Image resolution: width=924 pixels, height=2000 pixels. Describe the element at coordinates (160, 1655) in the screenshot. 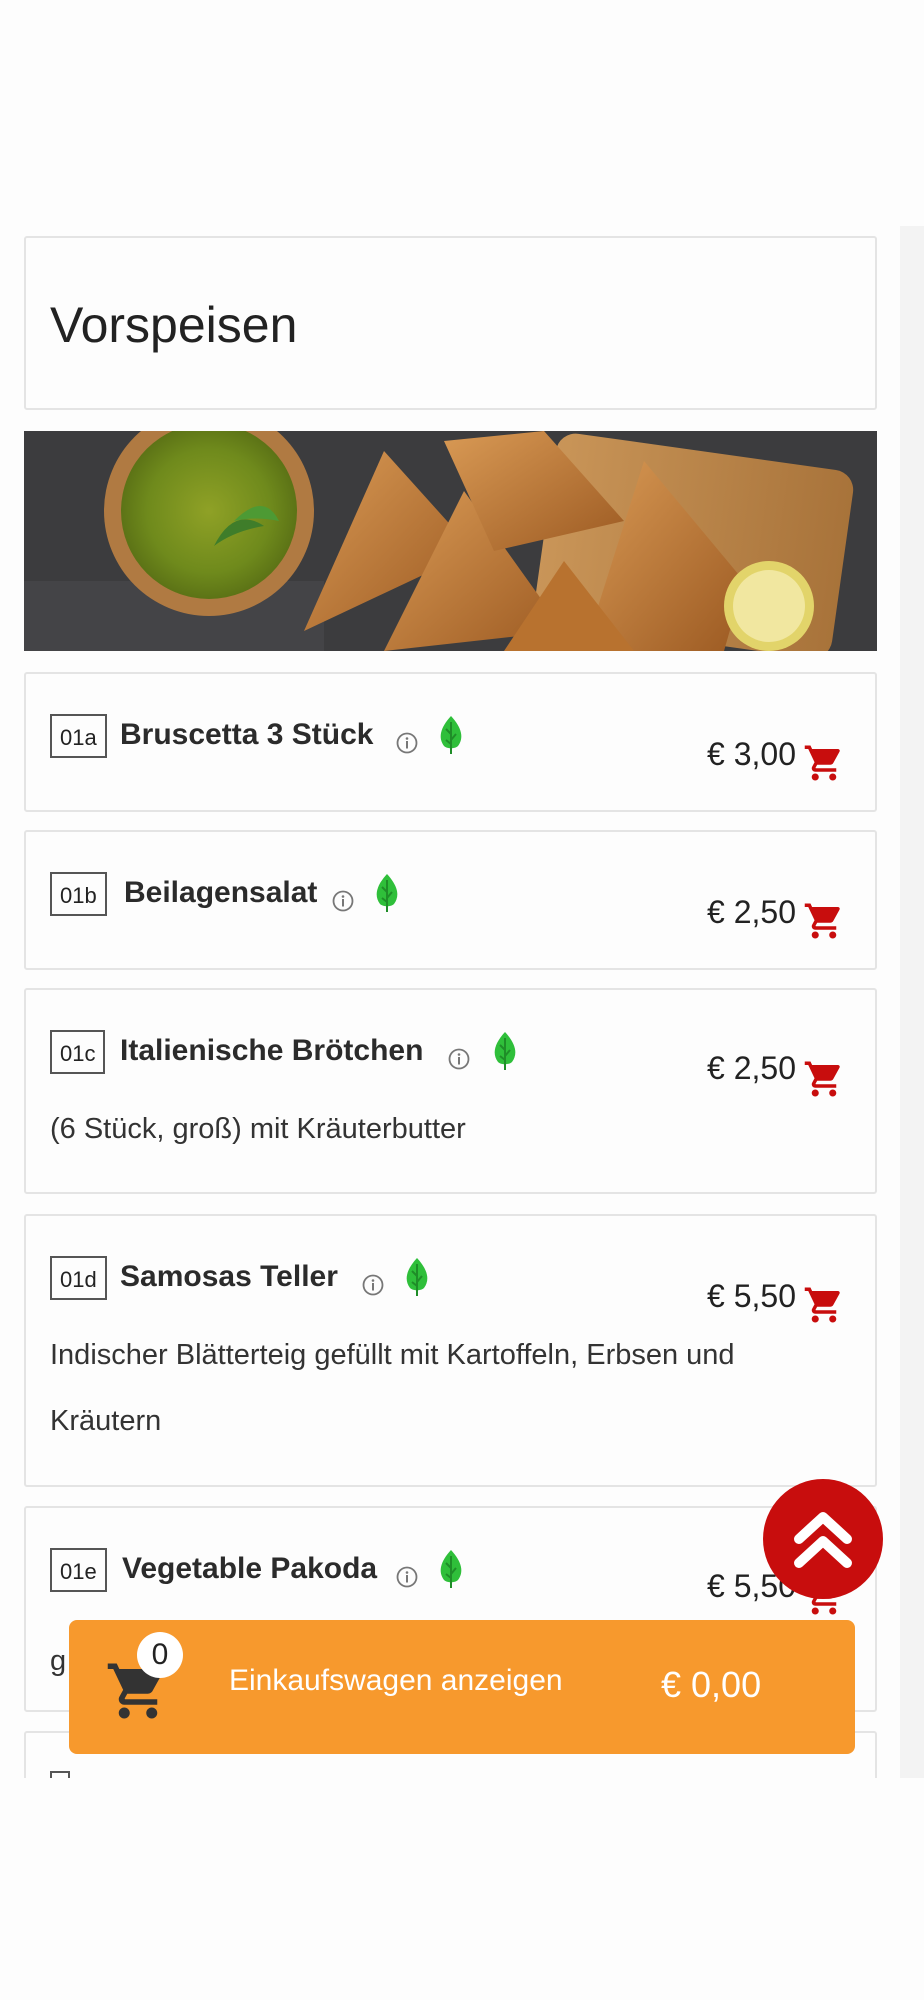

I see `cart-count-badge: 0` at that location.